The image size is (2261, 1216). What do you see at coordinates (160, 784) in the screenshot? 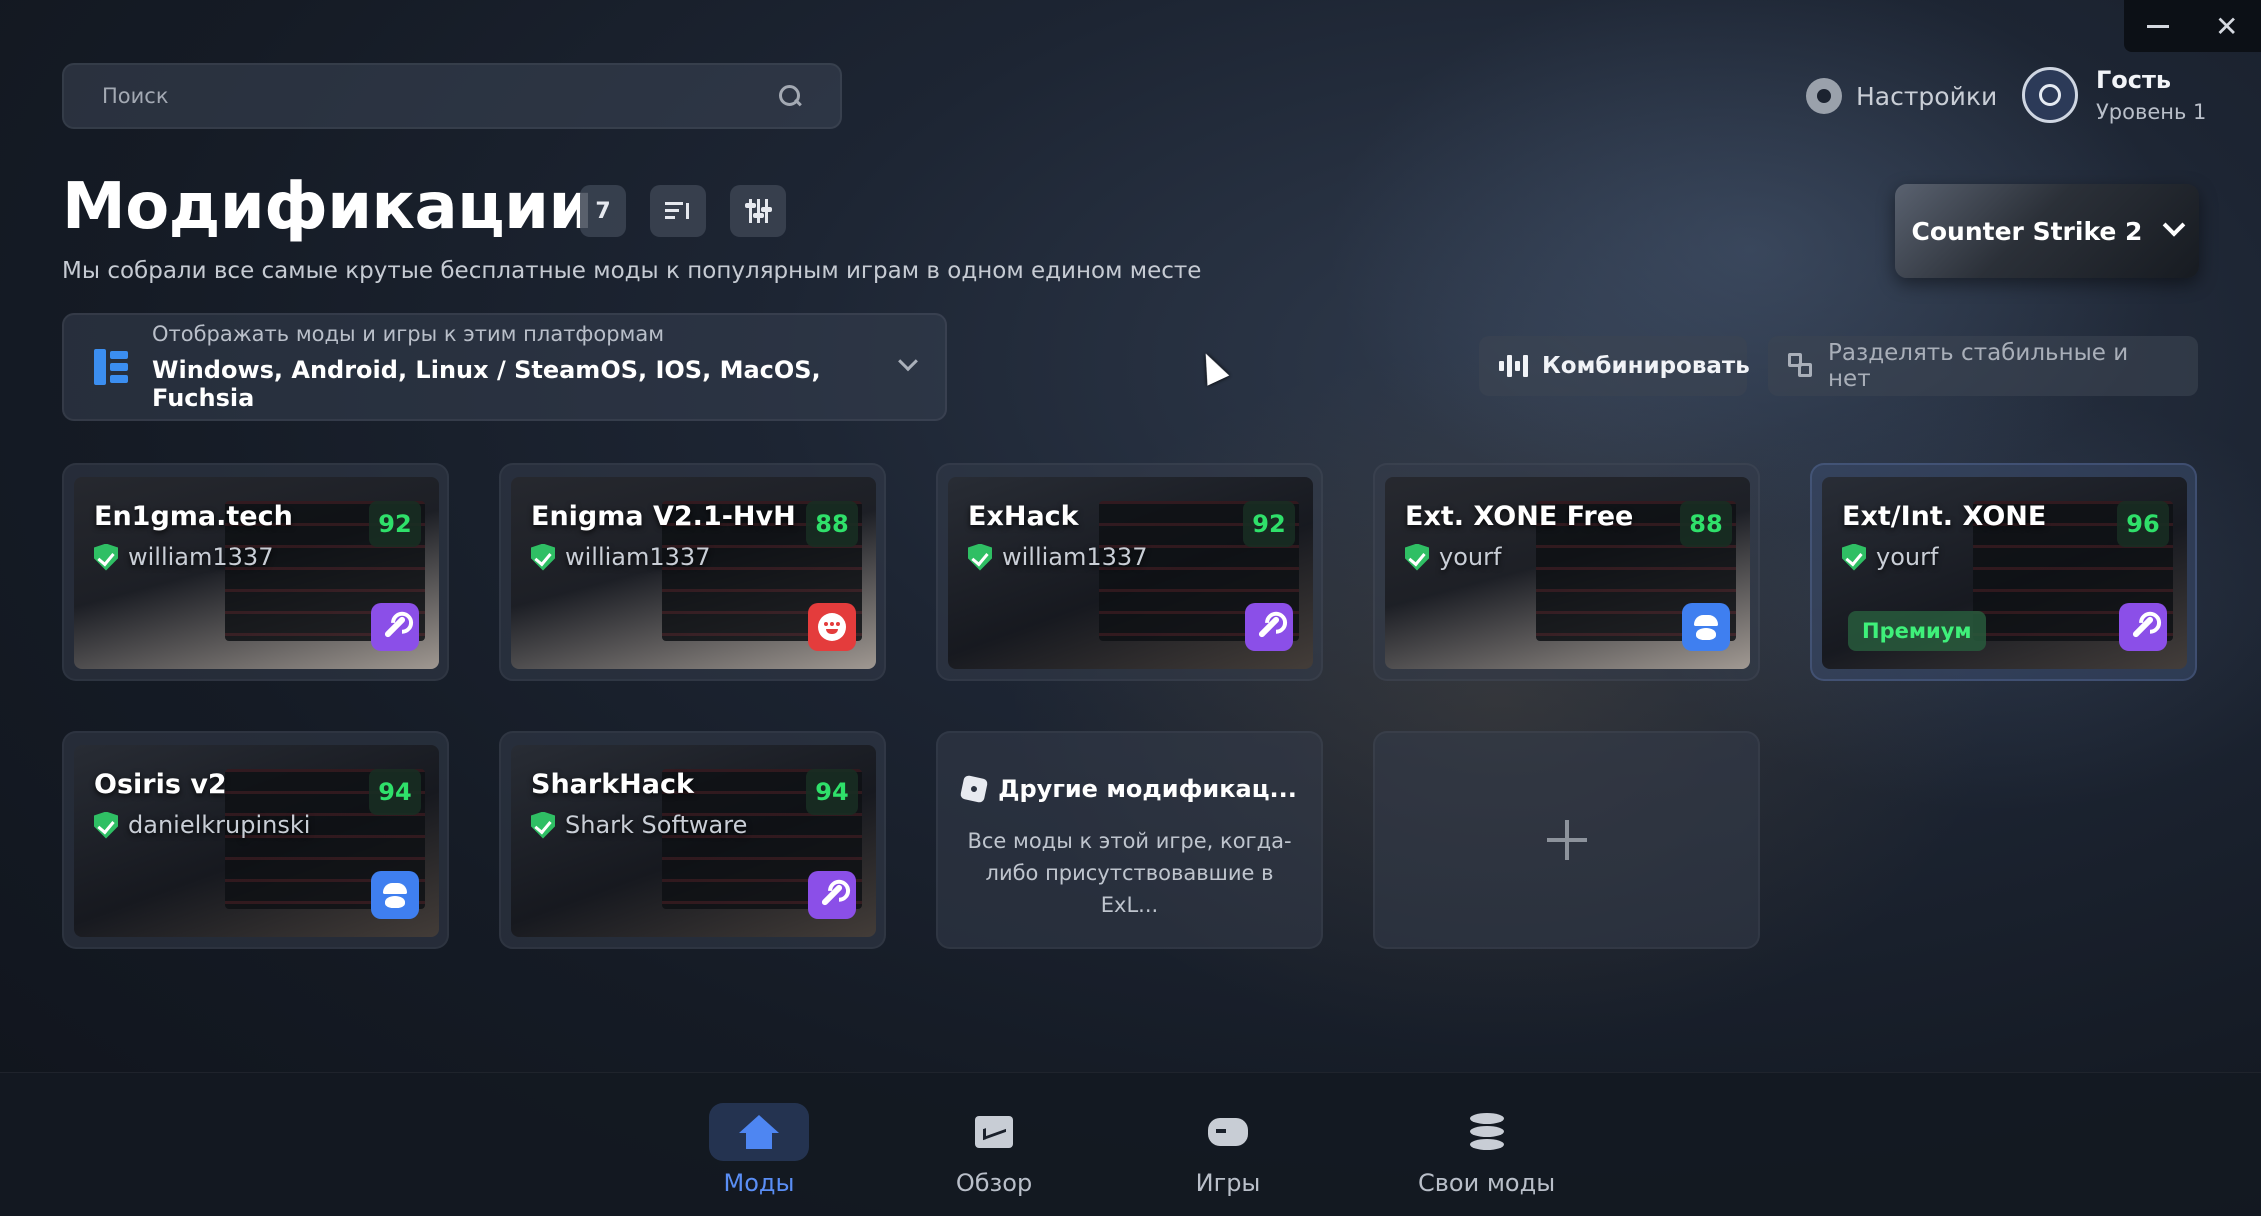
I see `mod-name: Osiris v2` at bounding box center [160, 784].